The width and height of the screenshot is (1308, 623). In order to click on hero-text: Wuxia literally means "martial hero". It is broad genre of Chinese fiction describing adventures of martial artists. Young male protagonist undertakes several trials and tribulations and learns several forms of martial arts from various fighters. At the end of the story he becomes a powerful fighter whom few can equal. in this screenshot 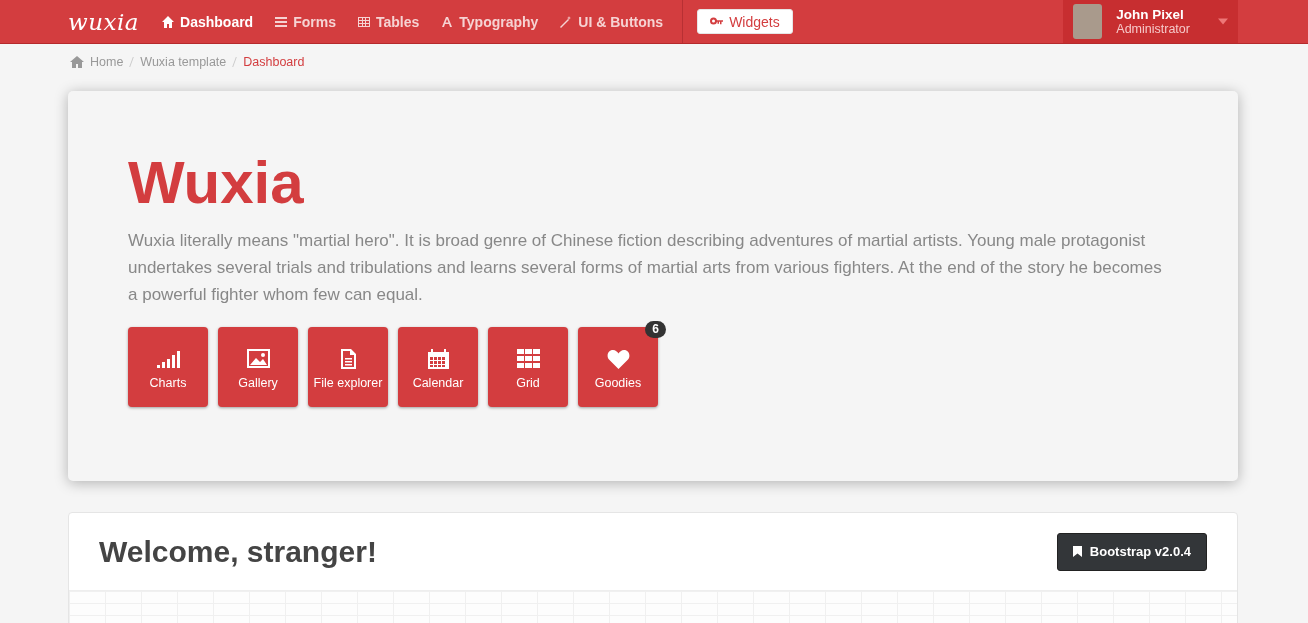, I will do `click(645, 268)`.